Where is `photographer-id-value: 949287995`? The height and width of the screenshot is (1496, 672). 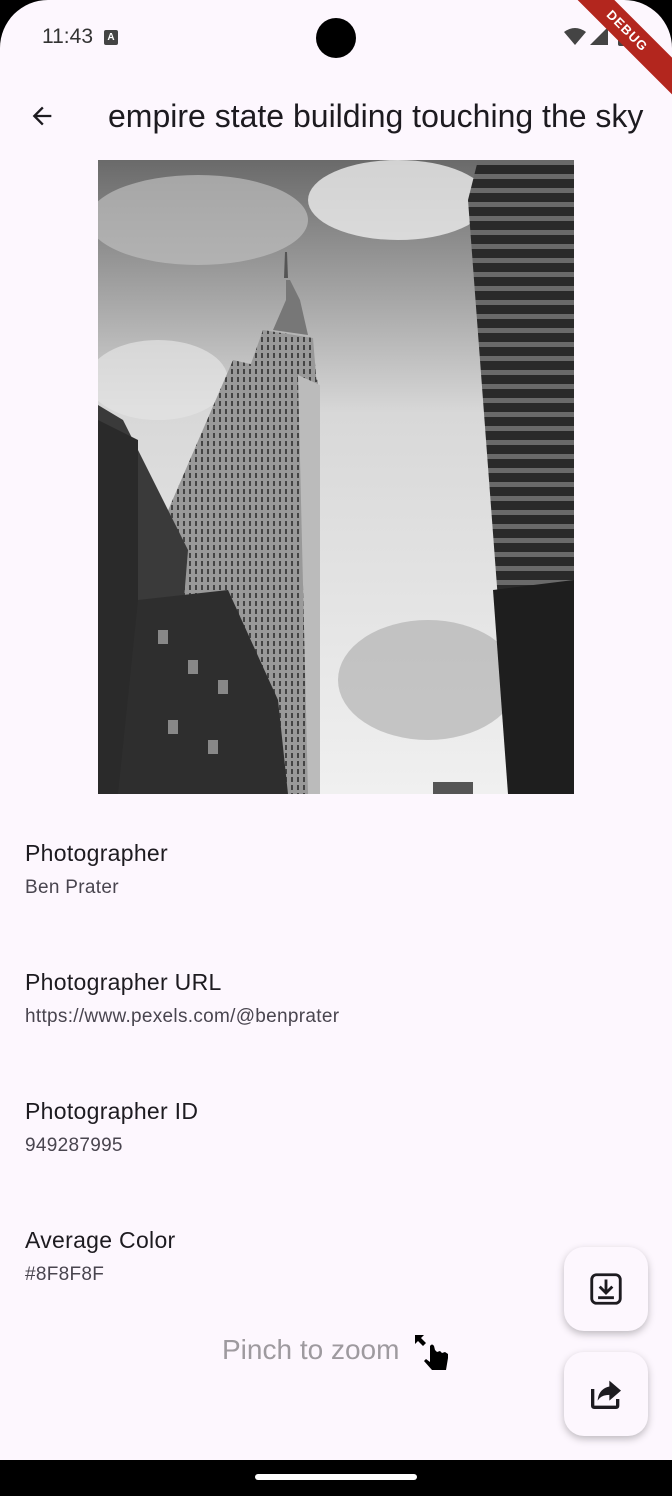 photographer-id-value: 949287995 is located at coordinates (74, 1145).